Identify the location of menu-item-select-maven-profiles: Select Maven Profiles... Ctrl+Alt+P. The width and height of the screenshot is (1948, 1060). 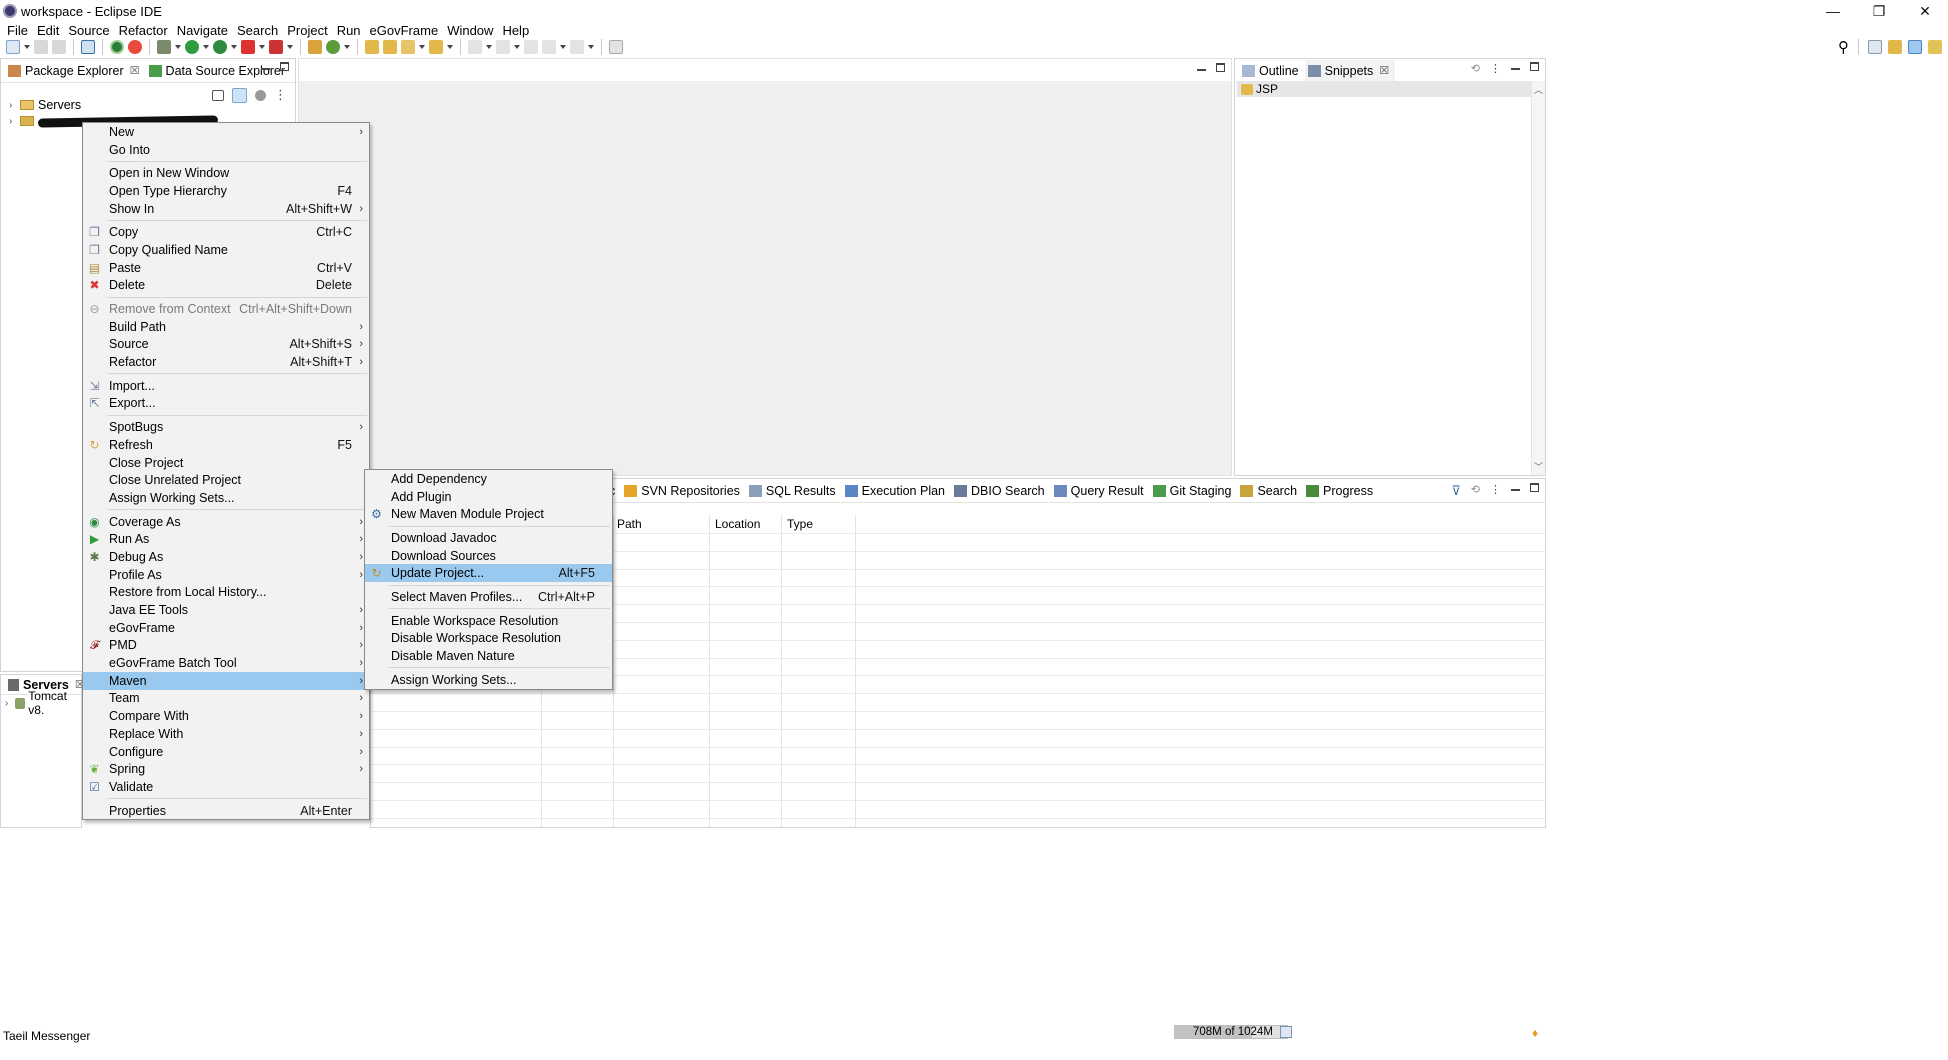
(488, 597).